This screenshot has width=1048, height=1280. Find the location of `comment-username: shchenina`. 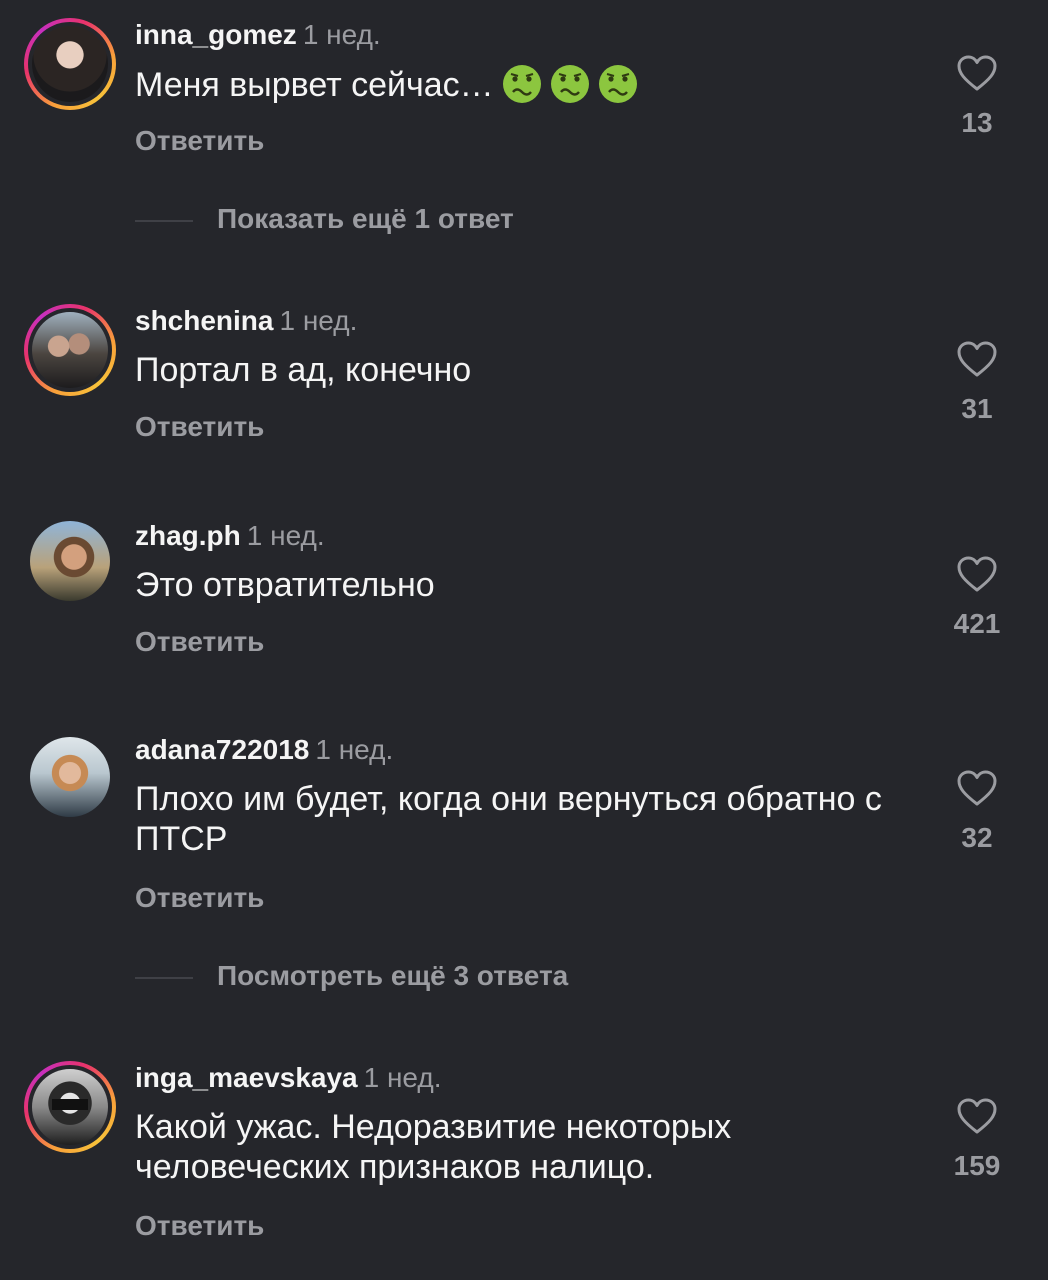

comment-username: shchenina is located at coordinates (204, 320).